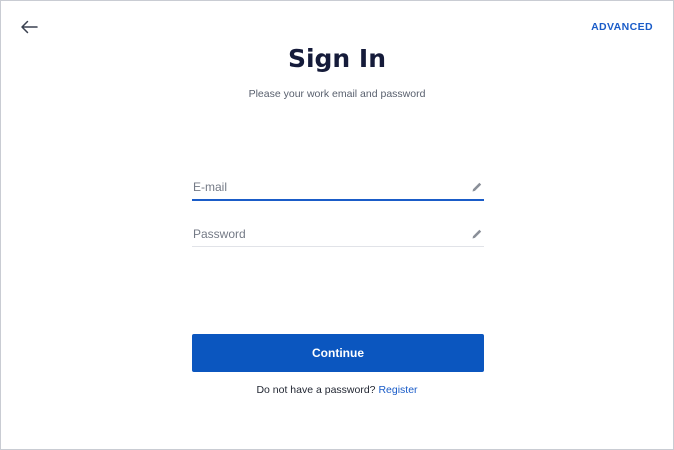  I want to click on back-button, so click(29, 27).